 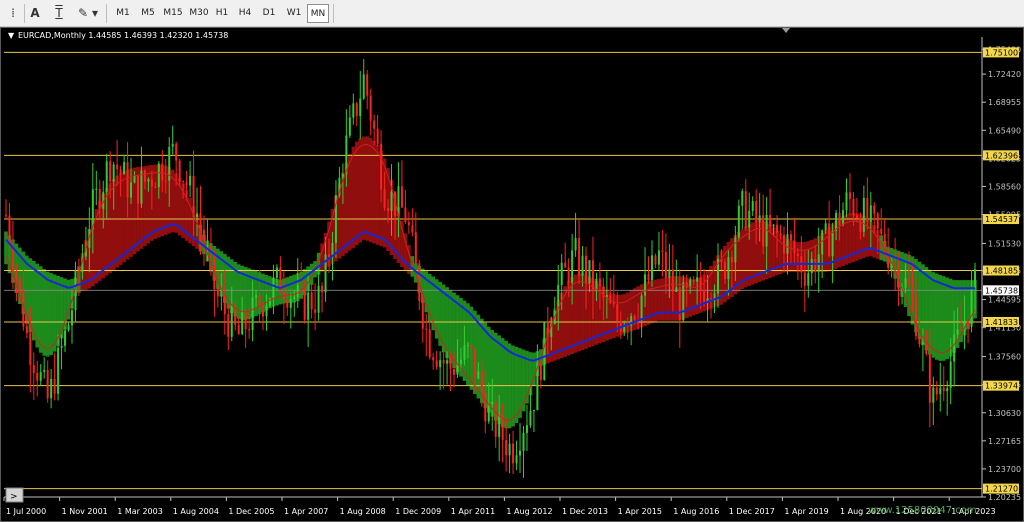 What do you see at coordinates (1004, 130) in the screenshot?
I see `price-axis-label: 1.65490` at bounding box center [1004, 130].